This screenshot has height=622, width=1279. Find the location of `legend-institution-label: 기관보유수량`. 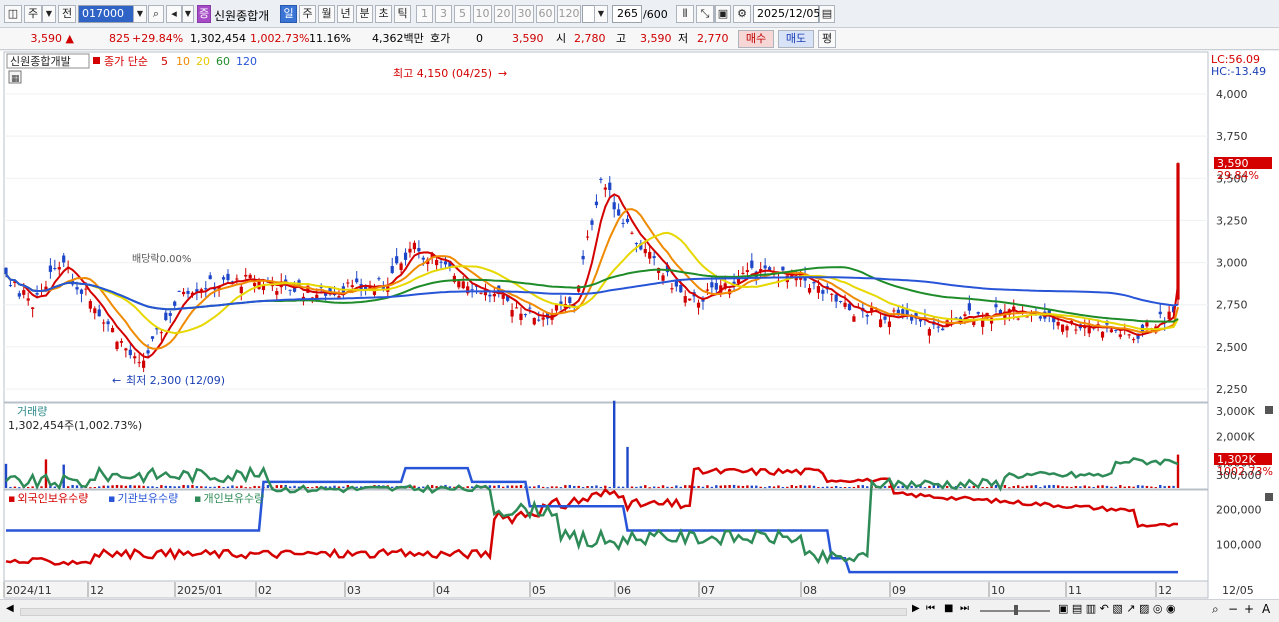

legend-institution-label: 기관보유수량 is located at coordinates (147, 498).